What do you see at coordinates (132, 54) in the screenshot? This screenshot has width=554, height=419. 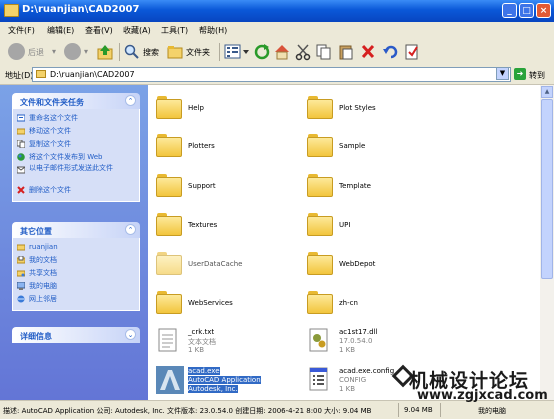 I see `search-icon` at bounding box center [132, 54].